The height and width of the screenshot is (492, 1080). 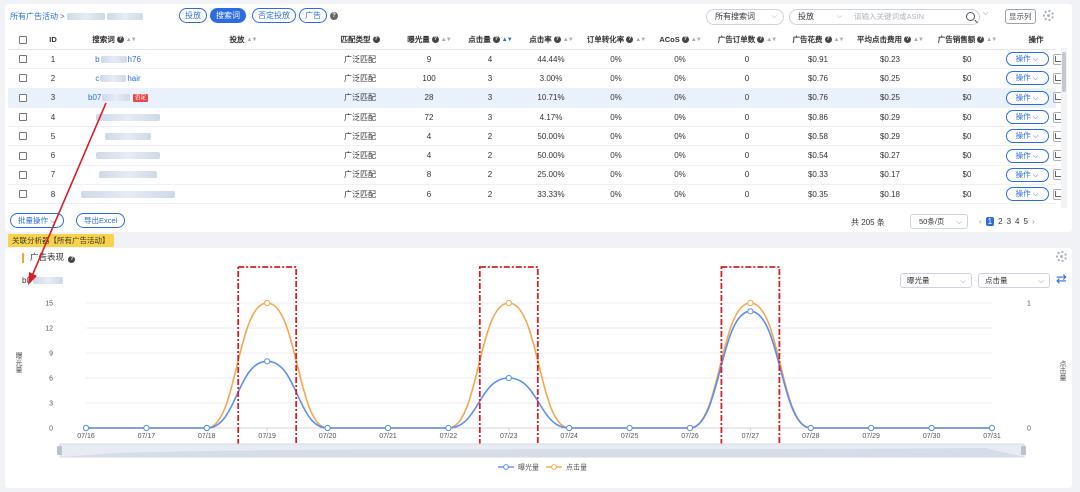 What do you see at coordinates (1009, 221) in the screenshot?
I see `page-3: 3` at bounding box center [1009, 221].